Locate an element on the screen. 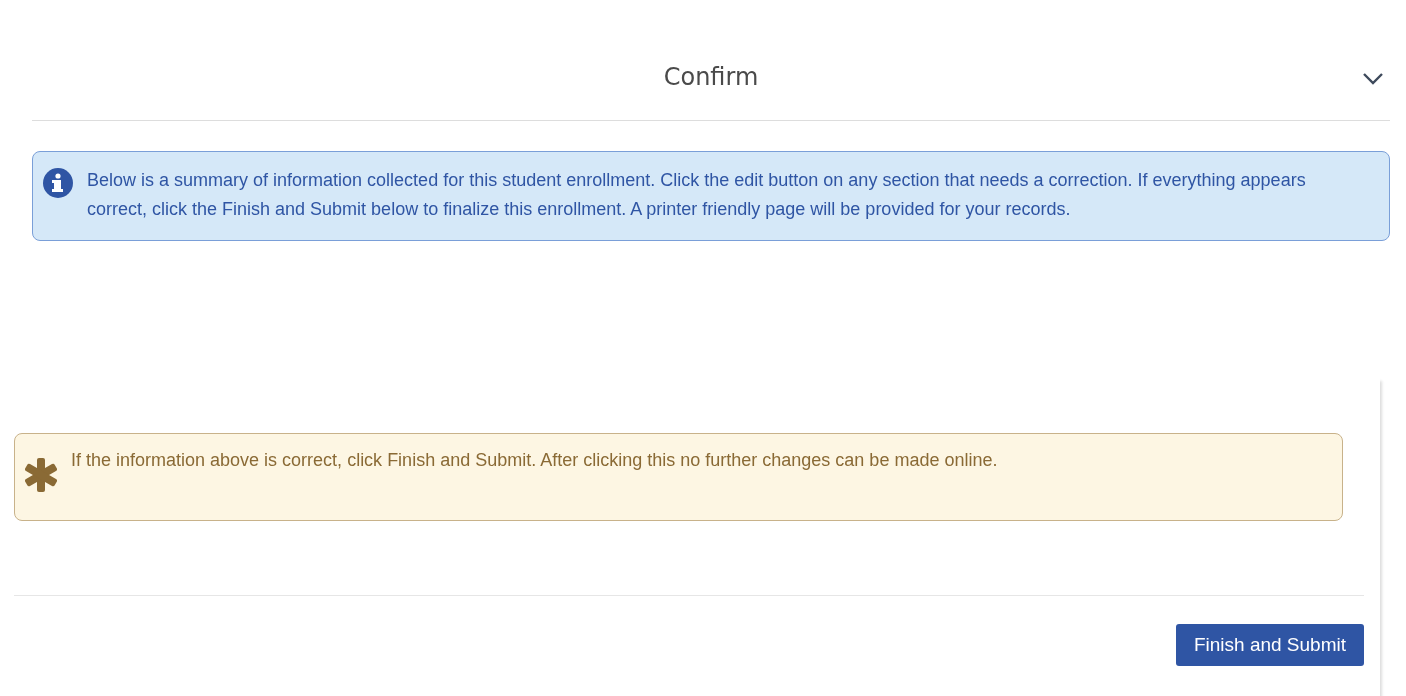 The height and width of the screenshot is (696, 1406). warning-message: If the information above is correct, click Finish and Submit. After clicking this no further changes can be made online. is located at coordinates (534, 460).